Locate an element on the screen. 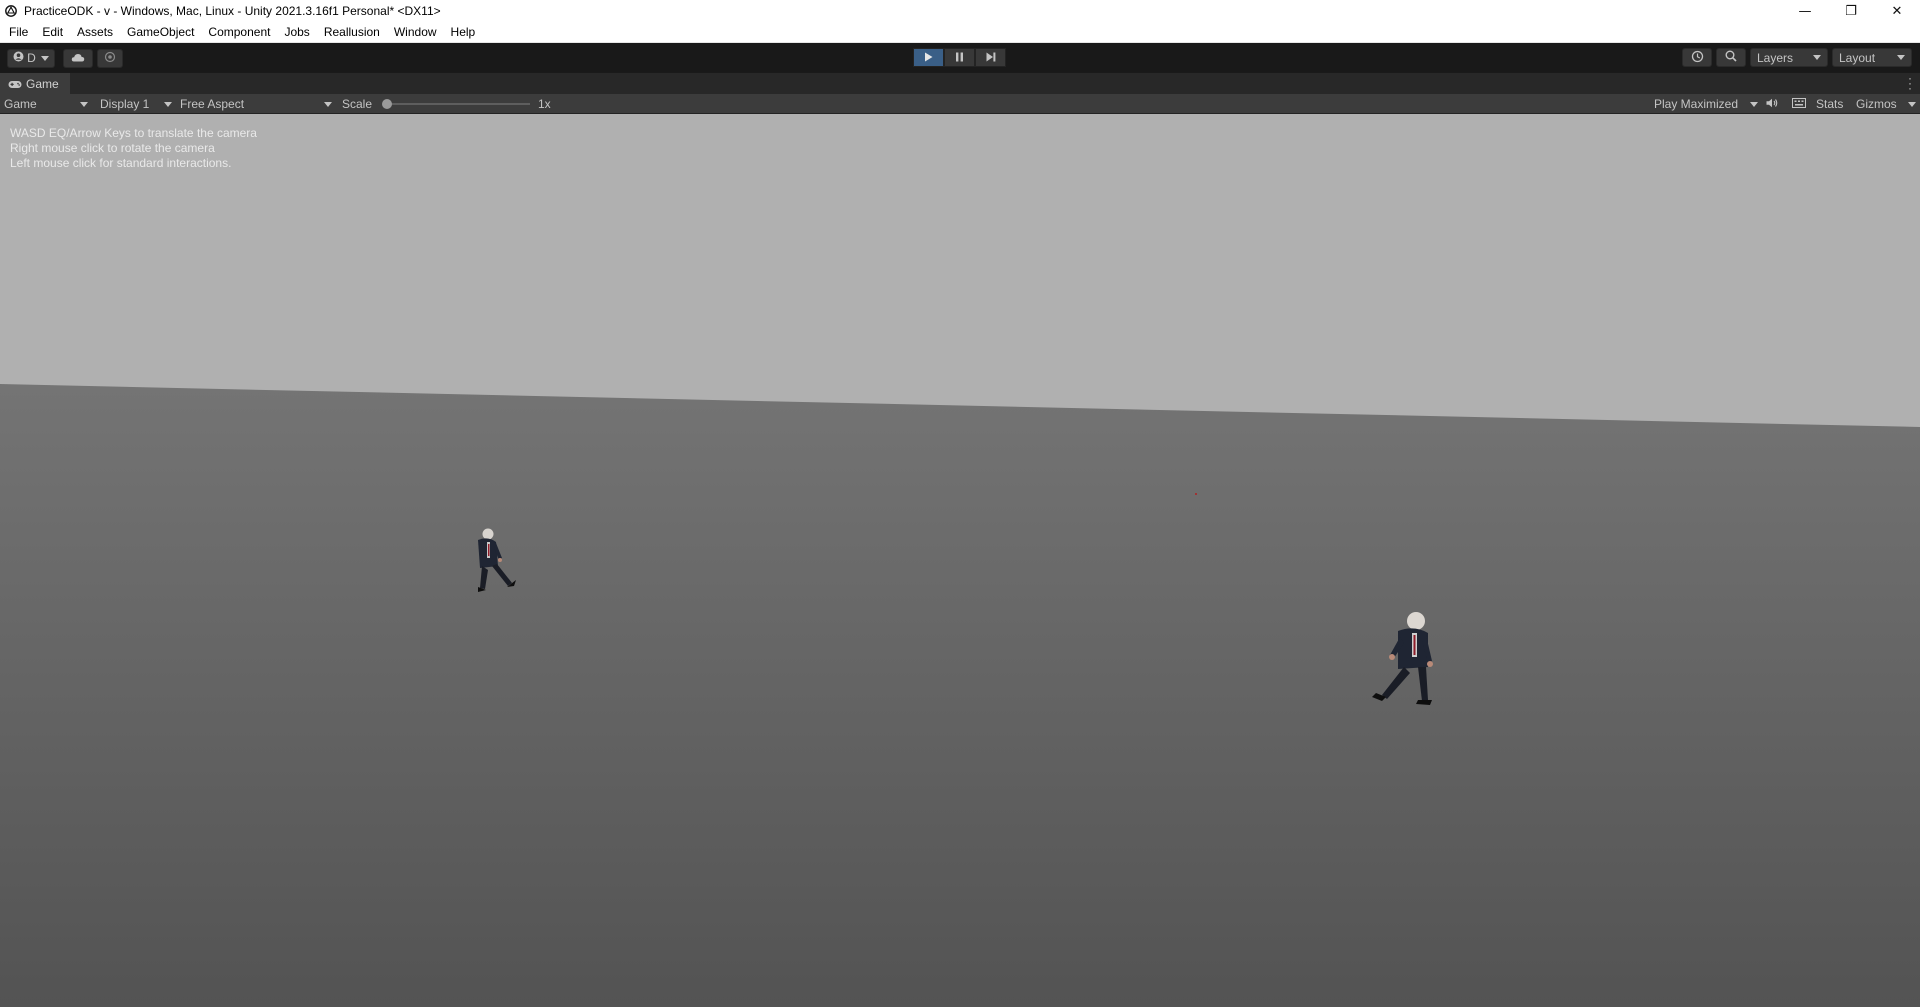 The height and width of the screenshot is (1007, 1920). pause-button is located at coordinates (959, 57).